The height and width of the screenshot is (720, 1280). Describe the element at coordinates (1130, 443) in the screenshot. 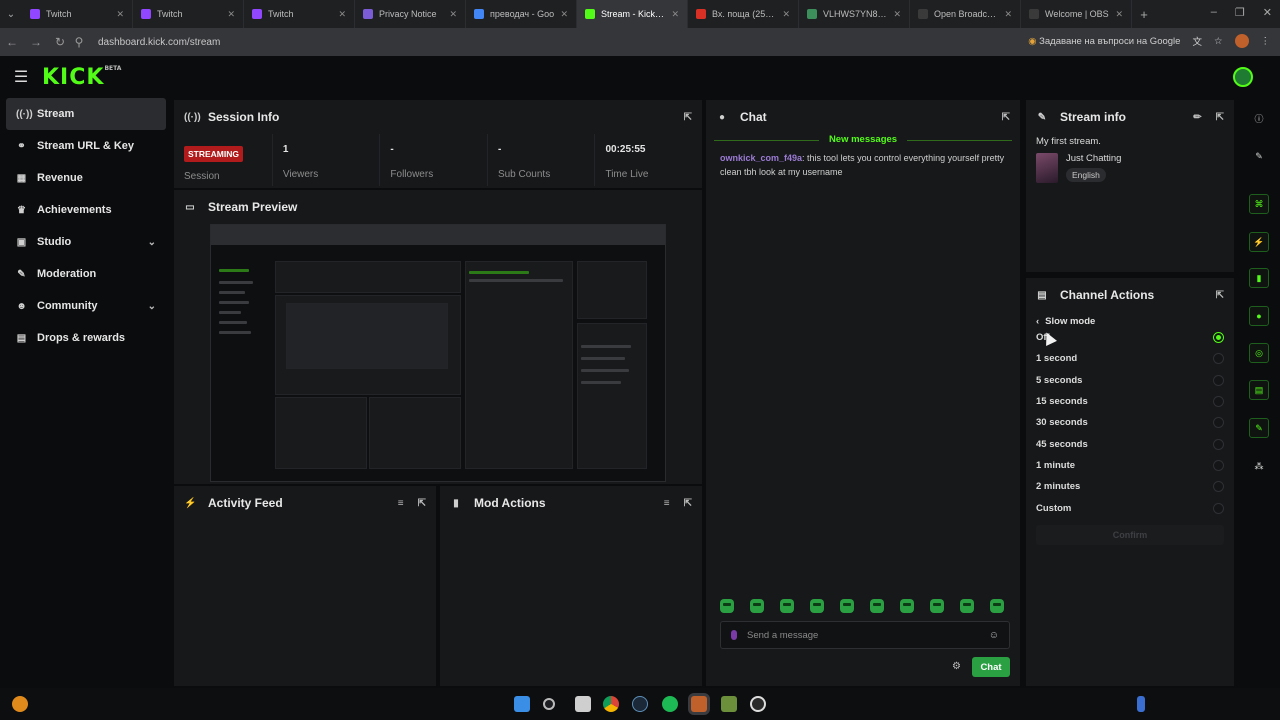

I see `slow-mode-option: 45 seconds` at that location.